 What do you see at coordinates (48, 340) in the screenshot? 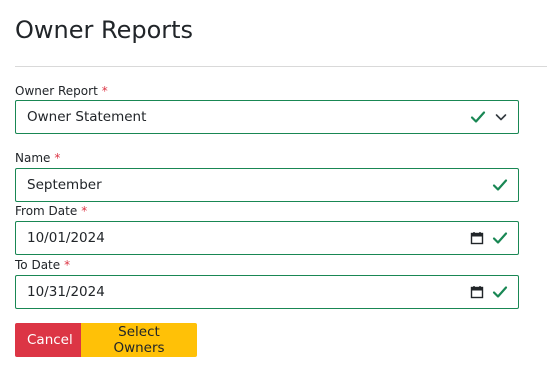
I see `cancel-button: Cancel` at bounding box center [48, 340].